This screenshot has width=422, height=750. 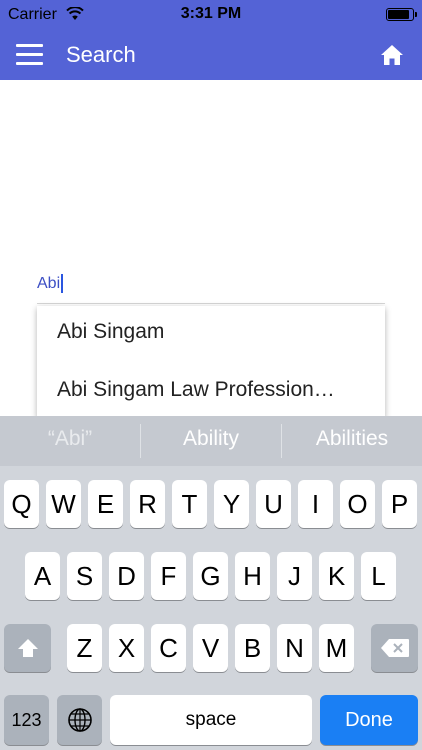 I want to click on nav-bar: Search, so click(x=211, y=55).